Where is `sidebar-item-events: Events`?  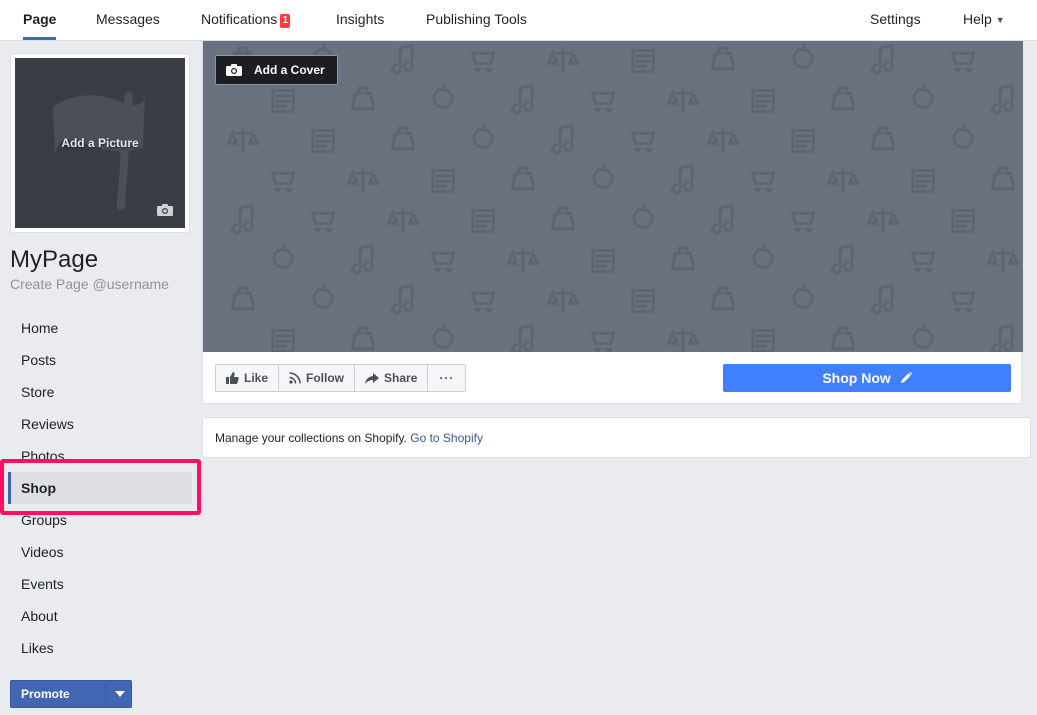
sidebar-item-events: Events is located at coordinates (100, 584).